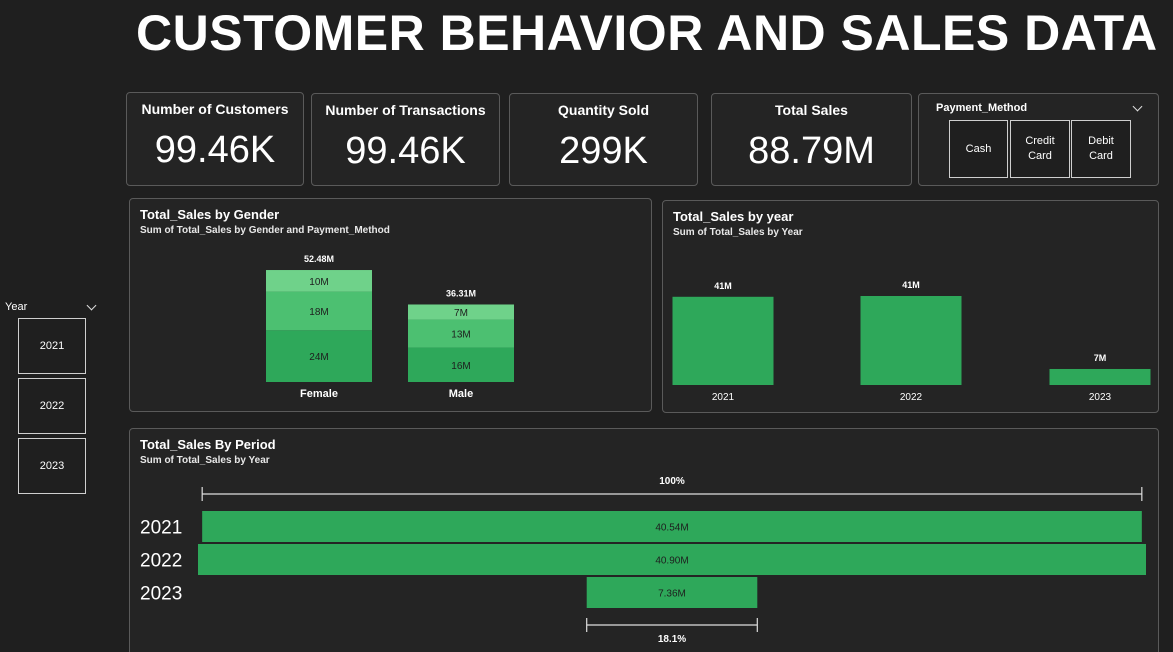 Image resolution: width=1173 pixels, height=652 pixels. Describe the element at coordinates (52, 406) in the screenshot. I see `year-option-2022: 2022` at that location.